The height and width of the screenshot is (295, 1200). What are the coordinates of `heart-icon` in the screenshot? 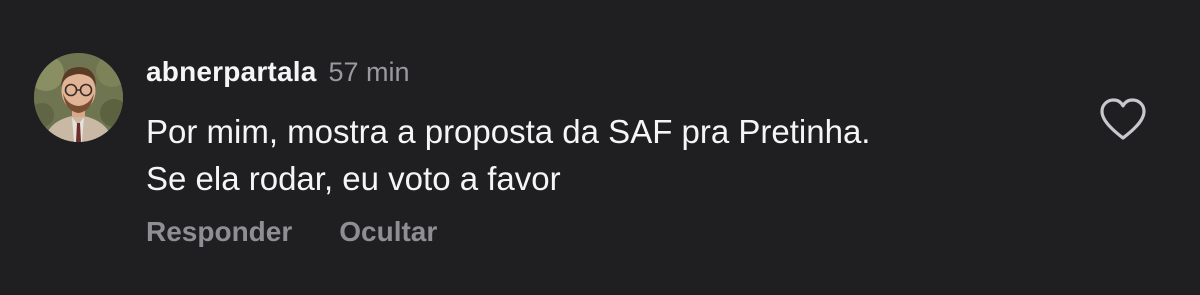 It's located at (1123, 119).